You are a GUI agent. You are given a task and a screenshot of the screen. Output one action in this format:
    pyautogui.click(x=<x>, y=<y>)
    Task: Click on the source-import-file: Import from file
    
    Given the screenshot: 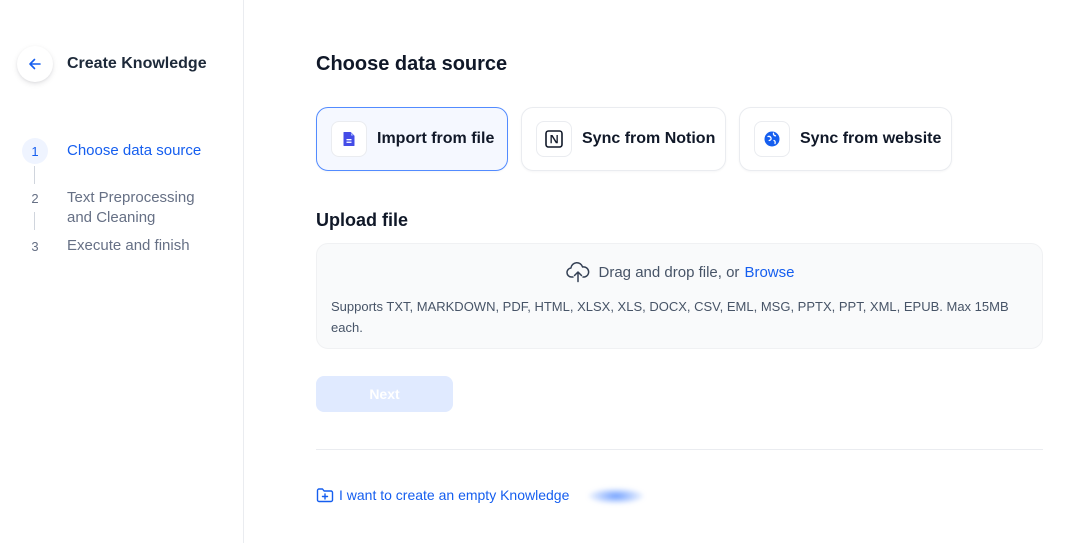 What is the action you would take?
    pyautogui.click(x=412, y=139)
    